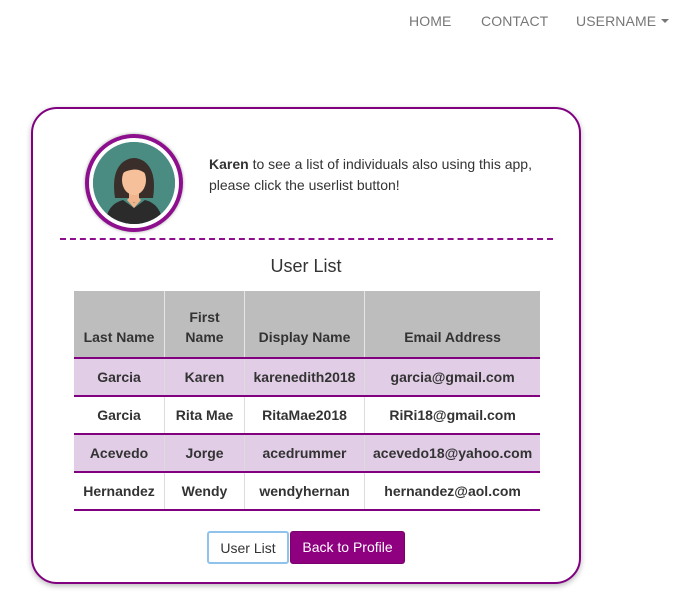  I want to click on female-avatar-icon, so click(134, 183).